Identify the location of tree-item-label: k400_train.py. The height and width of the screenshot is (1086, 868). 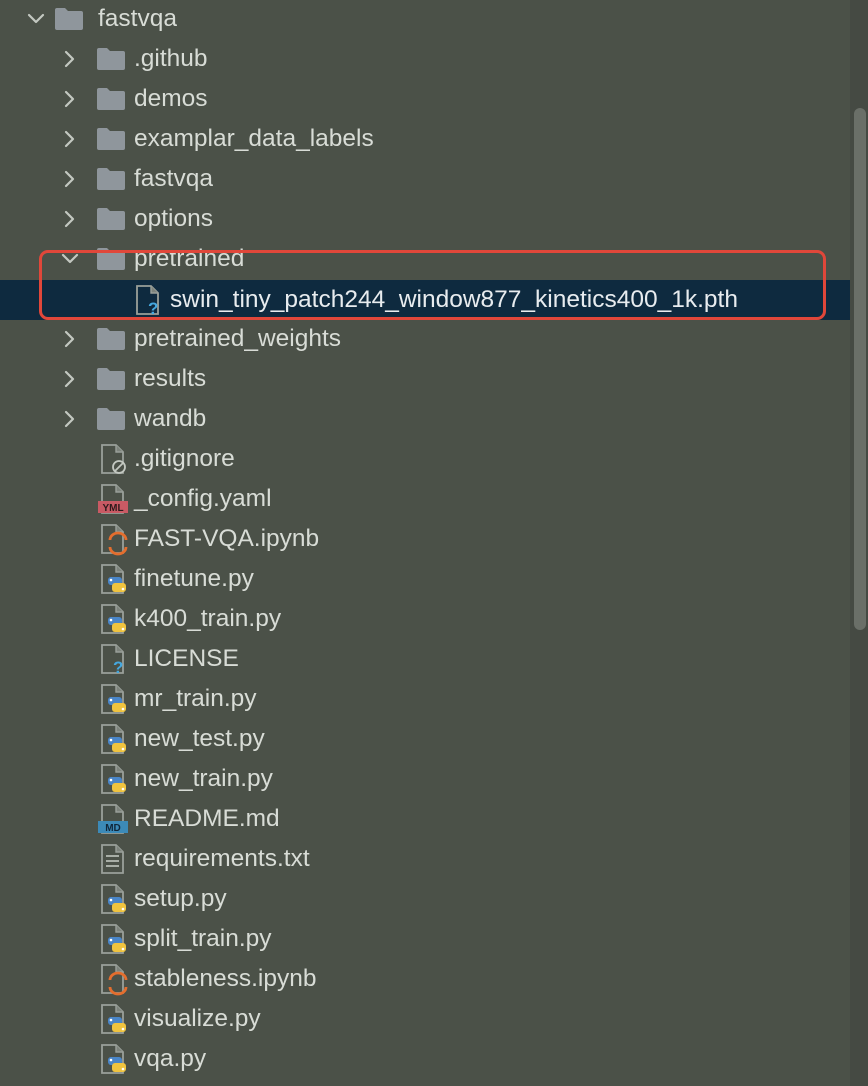
(208, 618).